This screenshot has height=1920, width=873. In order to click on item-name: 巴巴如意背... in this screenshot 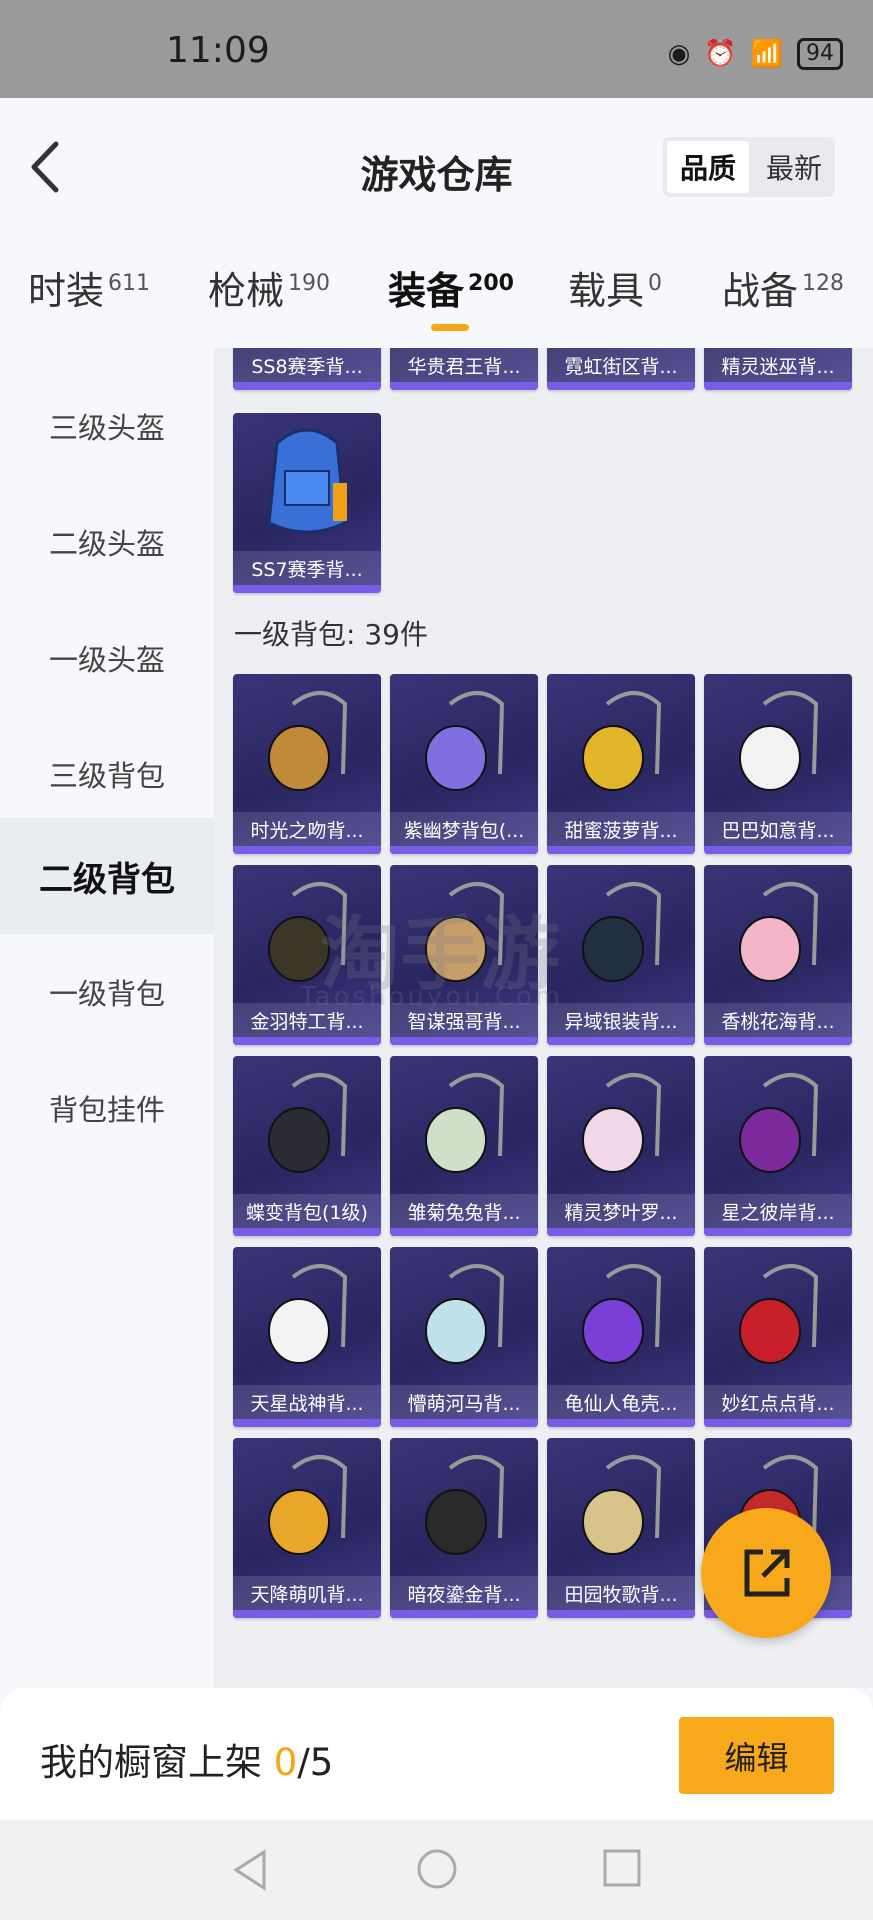, I will do `click(778, 829)`.